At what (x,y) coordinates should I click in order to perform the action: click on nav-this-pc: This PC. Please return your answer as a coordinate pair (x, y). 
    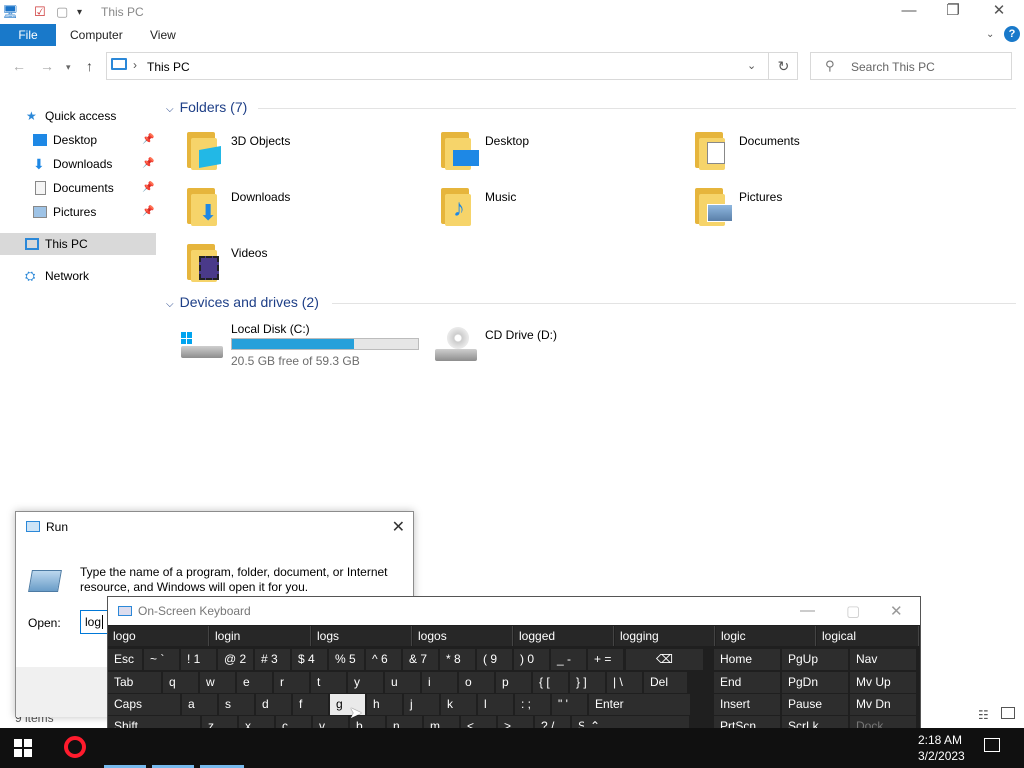
    Looking at the image, I should click on (78, 244).